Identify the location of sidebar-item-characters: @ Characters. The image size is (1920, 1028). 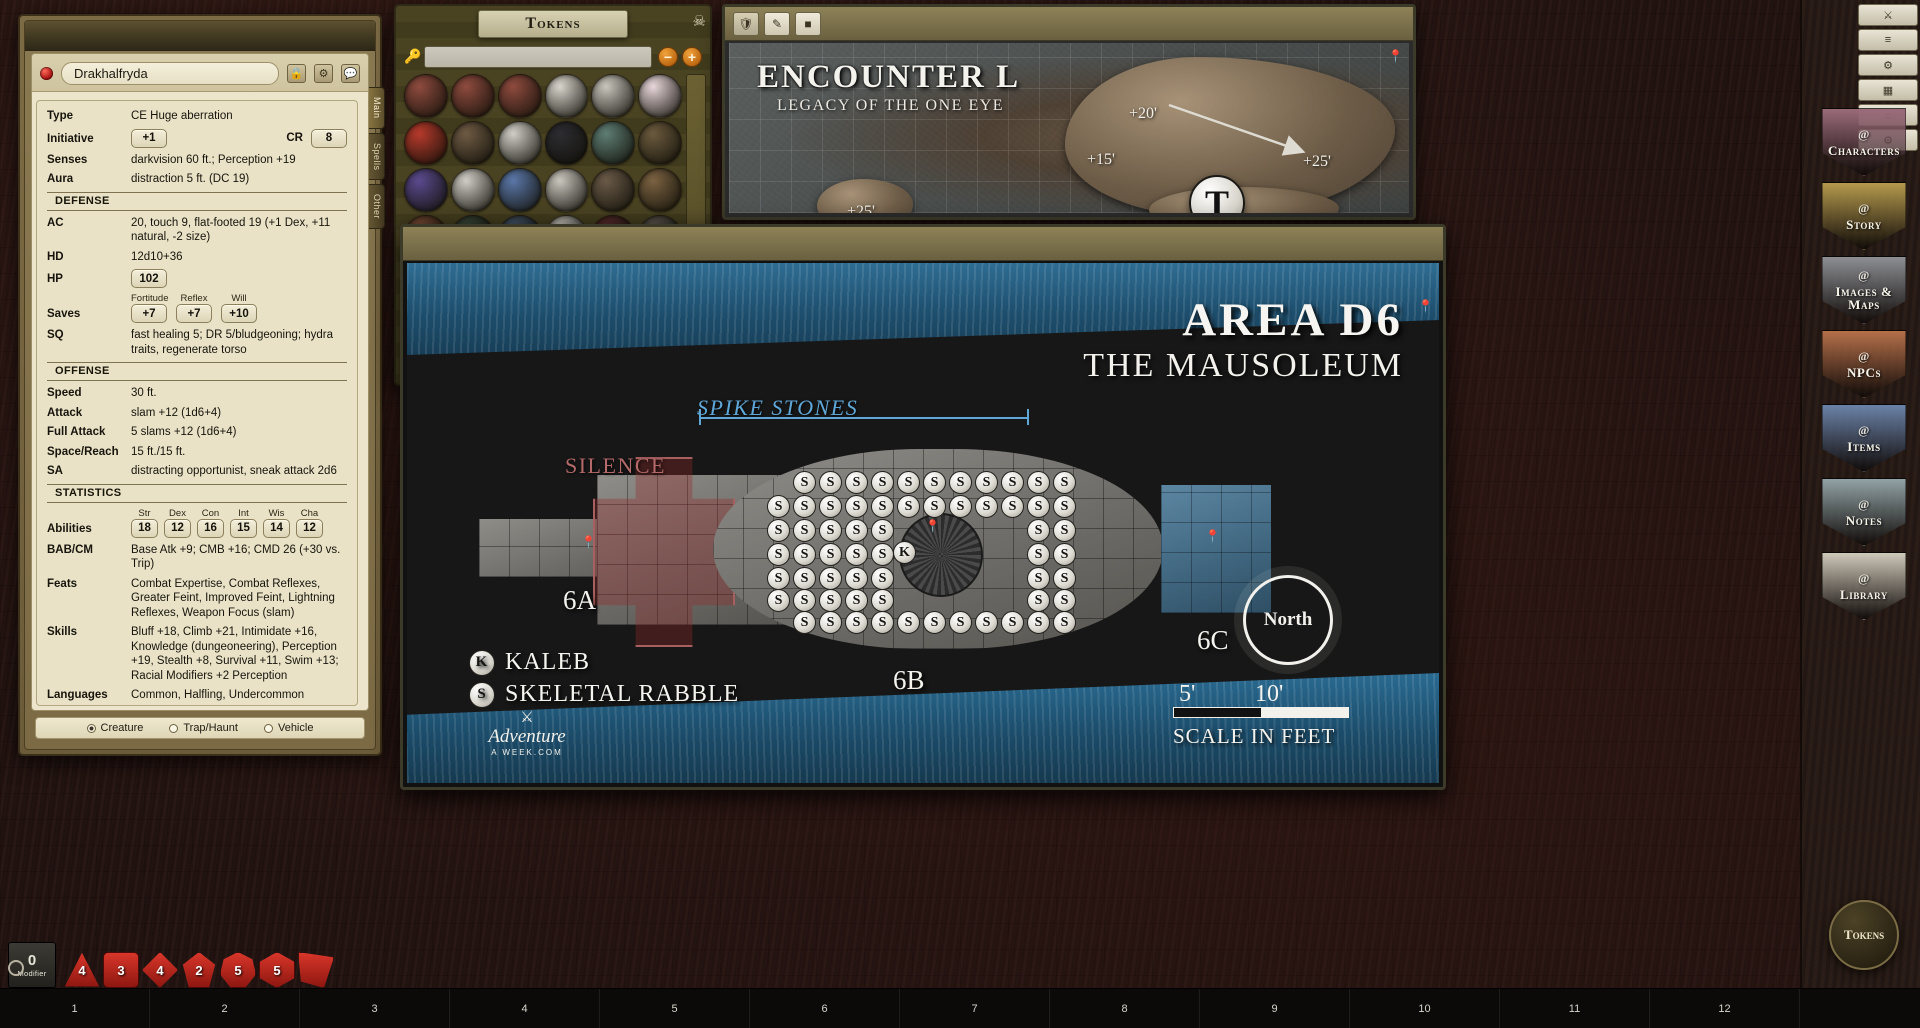
(1864, 142).